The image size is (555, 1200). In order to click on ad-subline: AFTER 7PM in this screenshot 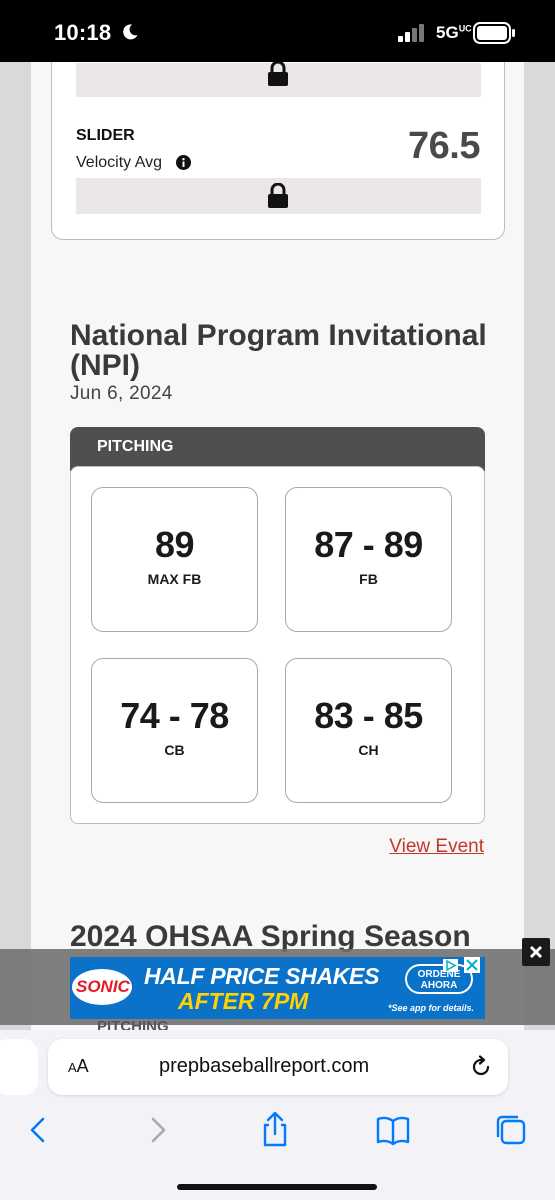, I will do `click(243, 1001)`.